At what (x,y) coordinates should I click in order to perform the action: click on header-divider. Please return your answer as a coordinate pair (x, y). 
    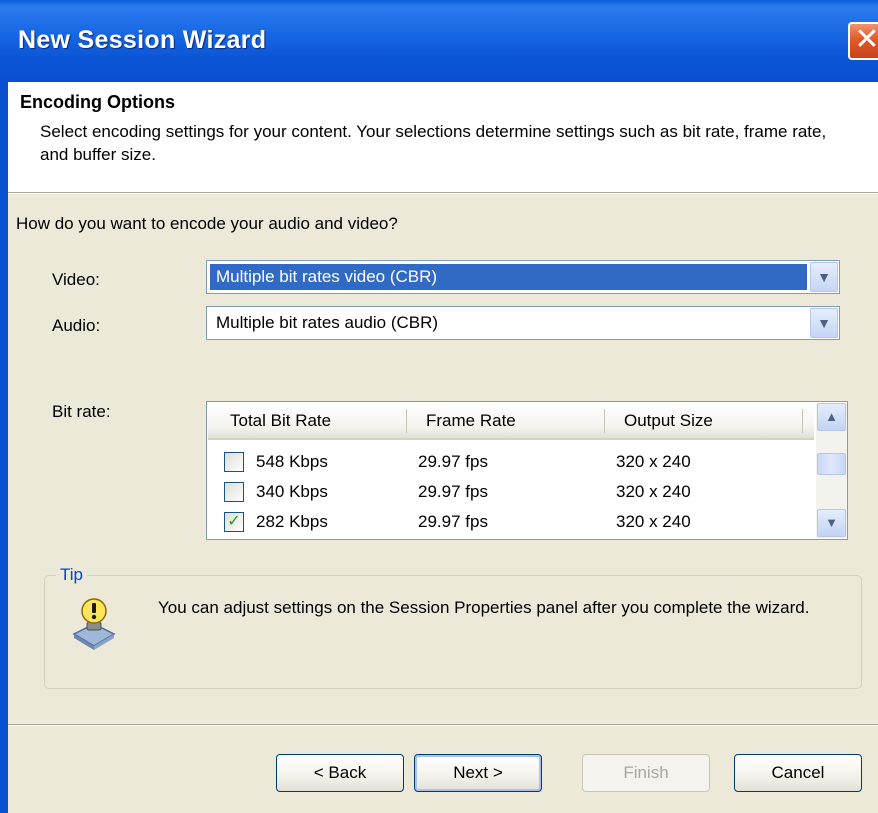
    Looking at the image, I should click on (443, 193).